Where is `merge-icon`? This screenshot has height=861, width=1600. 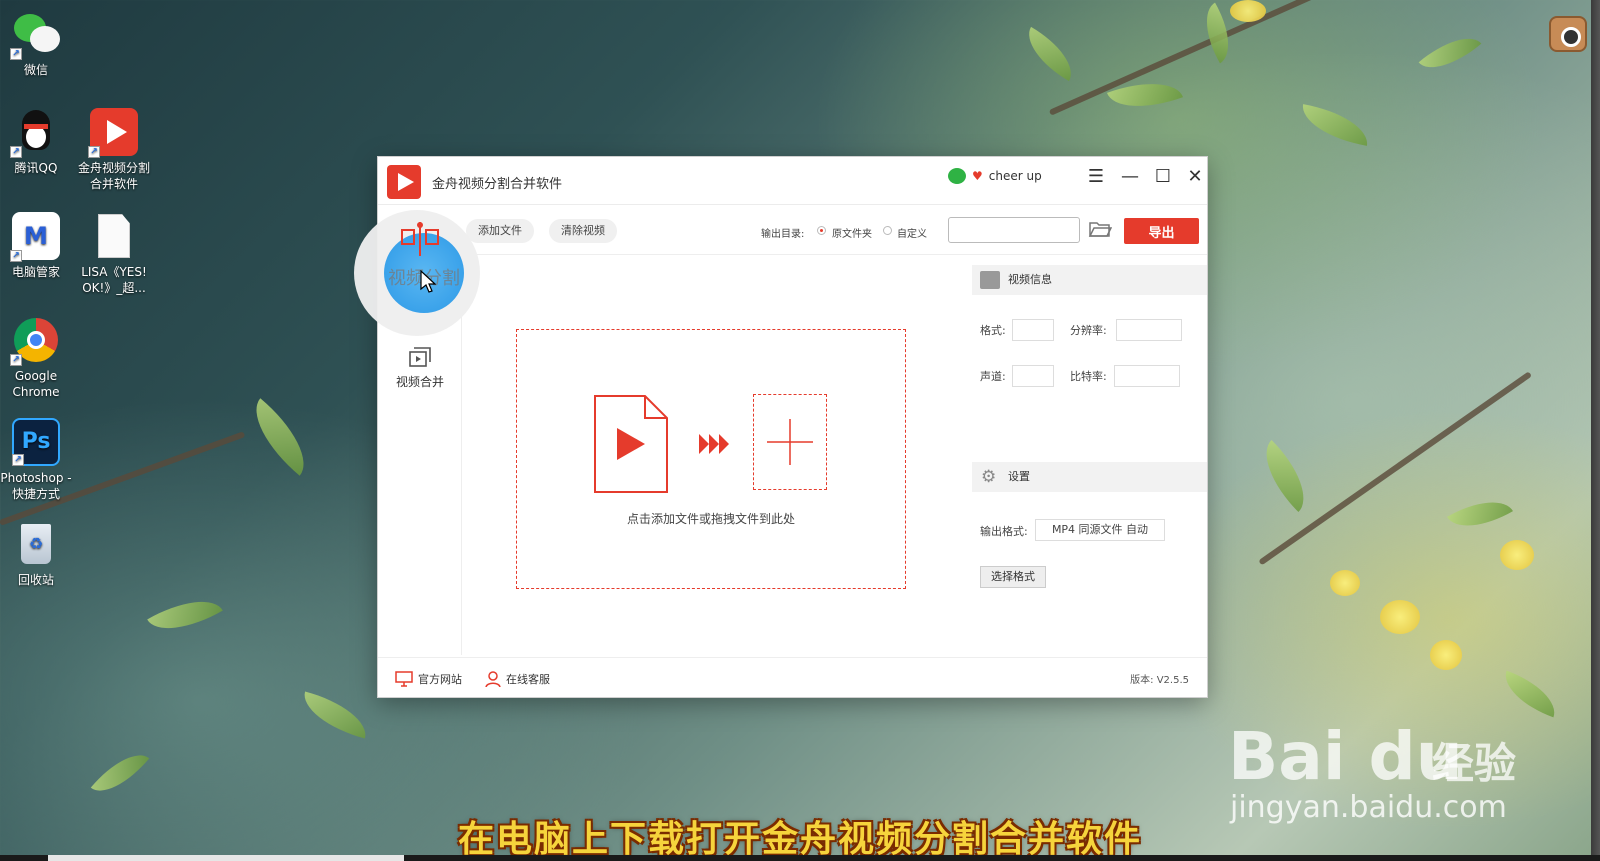
merge-icon is located at coordinates (420, 357).